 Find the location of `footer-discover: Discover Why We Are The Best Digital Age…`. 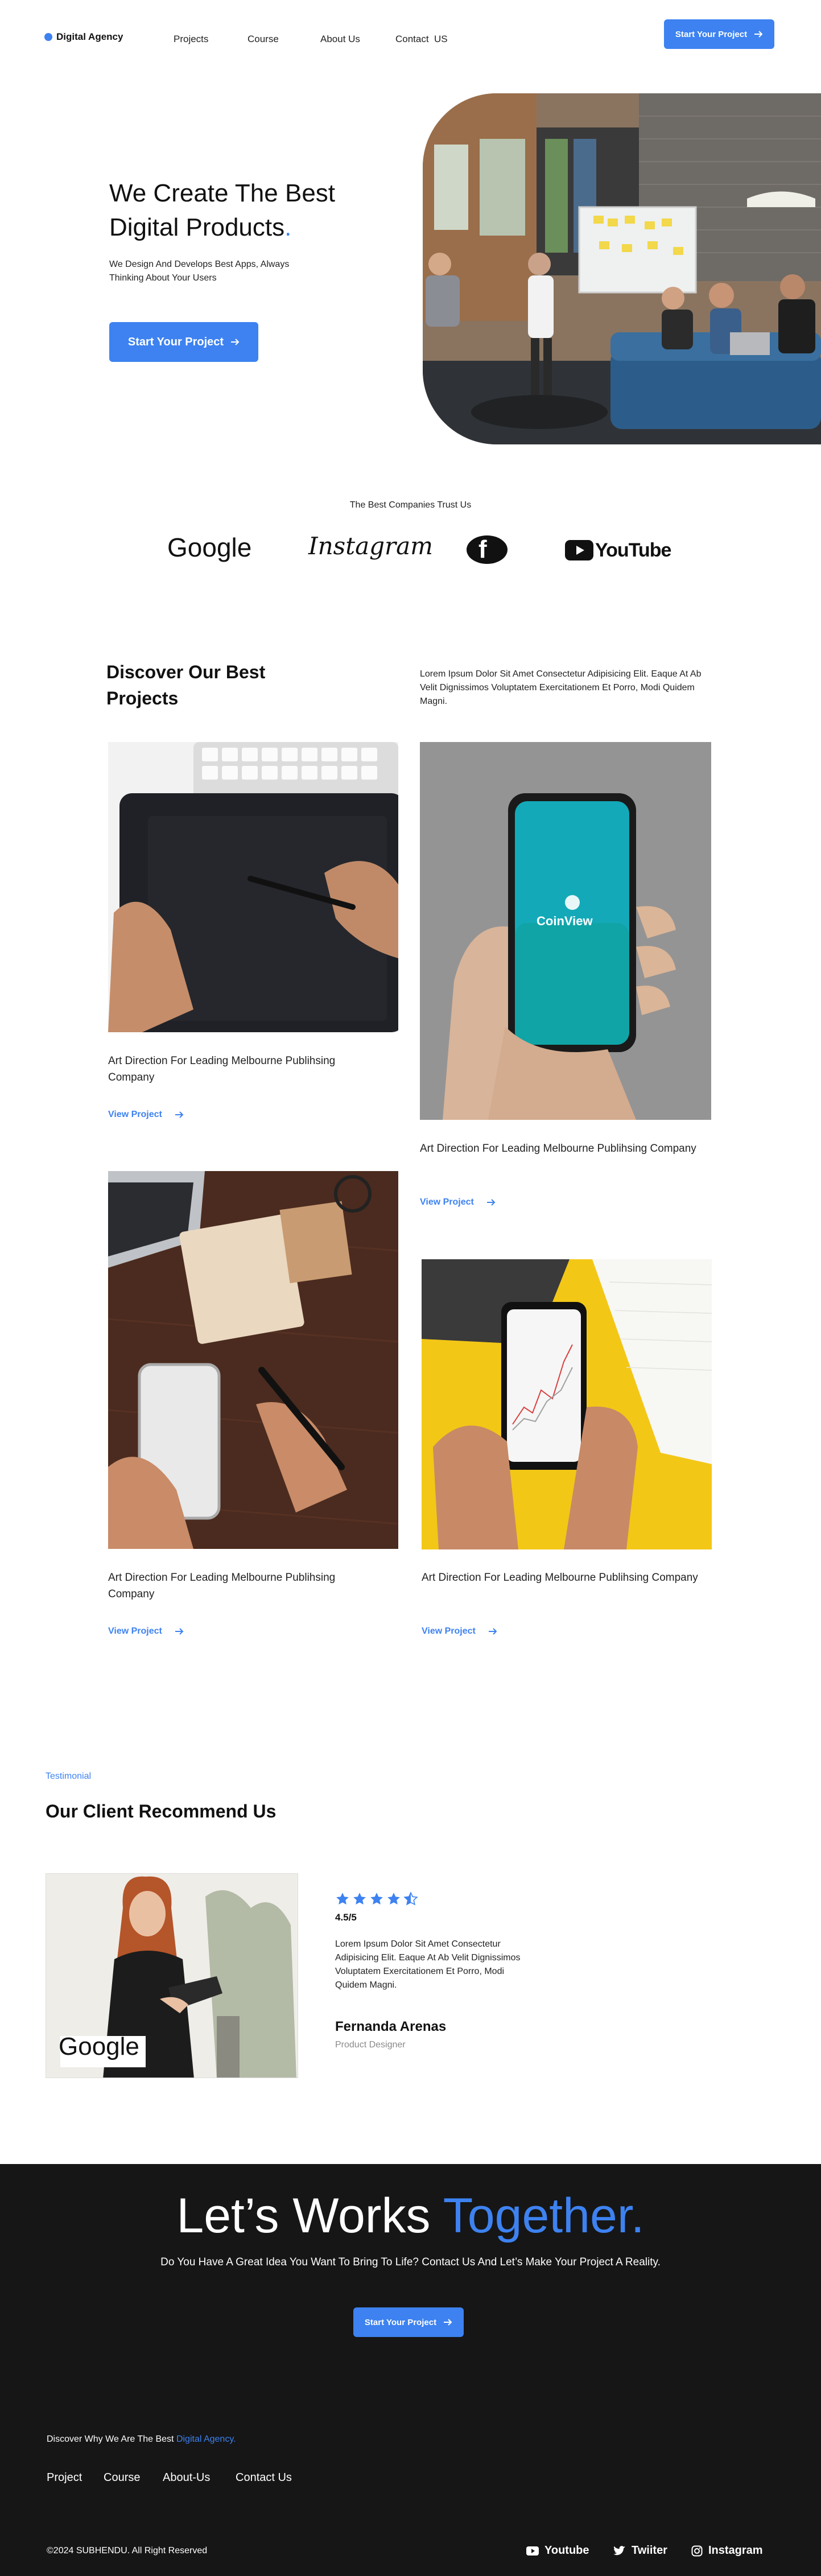

footer-discover: Discover Why We Are The Best Digital Age… is located at coordinates (141, 2439).